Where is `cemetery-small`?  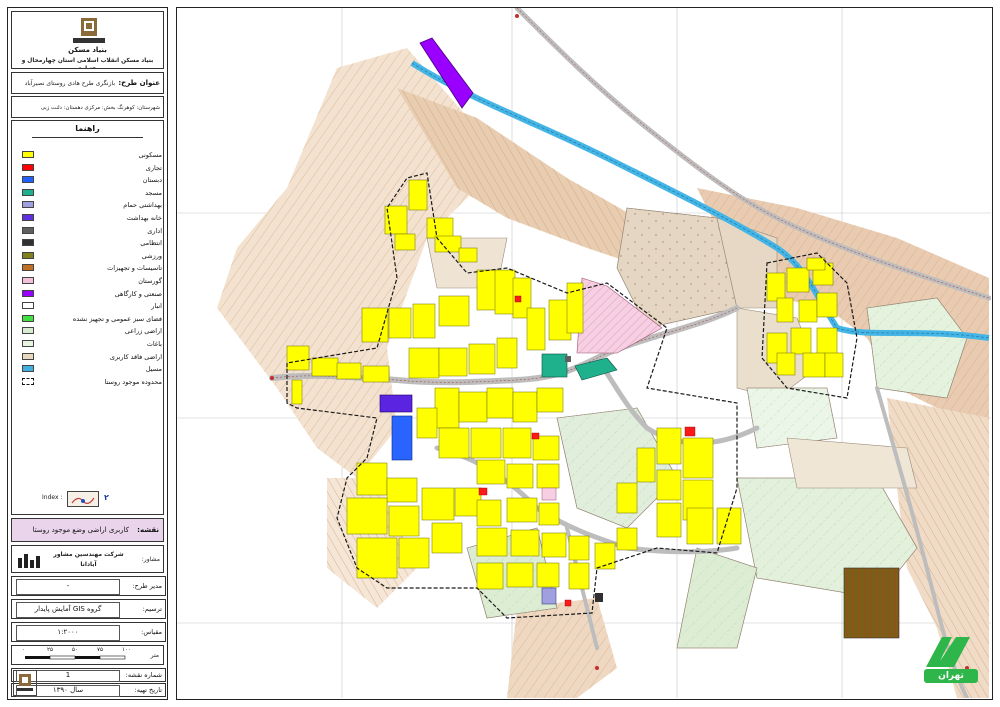
cemetery-small is located at coordinates (549, 494).